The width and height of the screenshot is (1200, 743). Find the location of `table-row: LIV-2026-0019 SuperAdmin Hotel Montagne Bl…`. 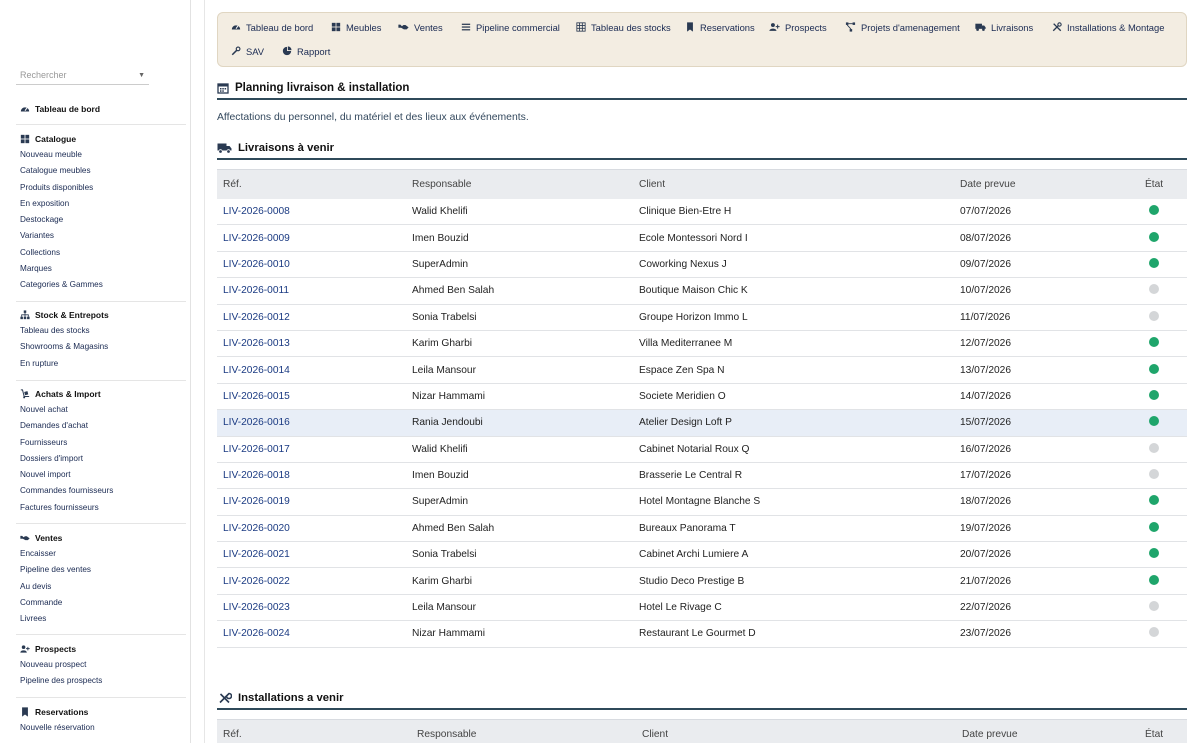

table-row: LIV-2026-0019 SuperAdmin Hotel Montagne Bl… is located at coordinates (702, 502).